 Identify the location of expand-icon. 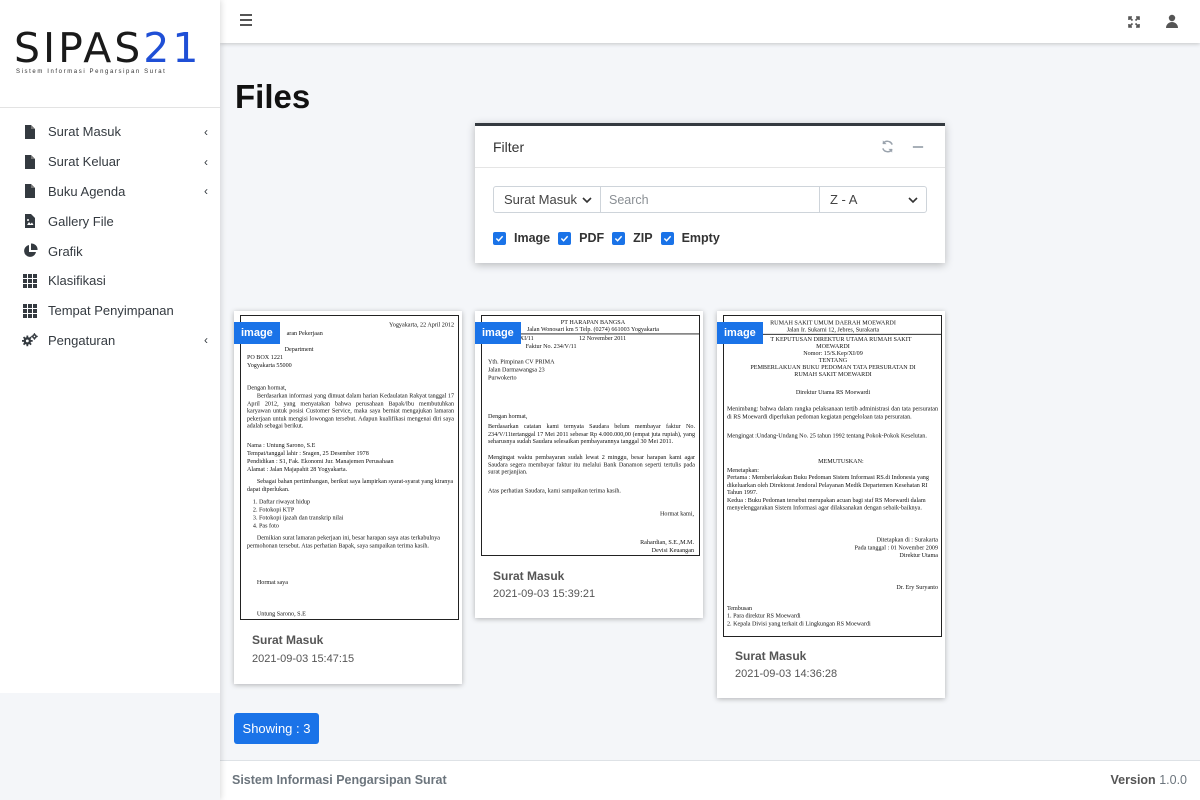
(1134, 21).